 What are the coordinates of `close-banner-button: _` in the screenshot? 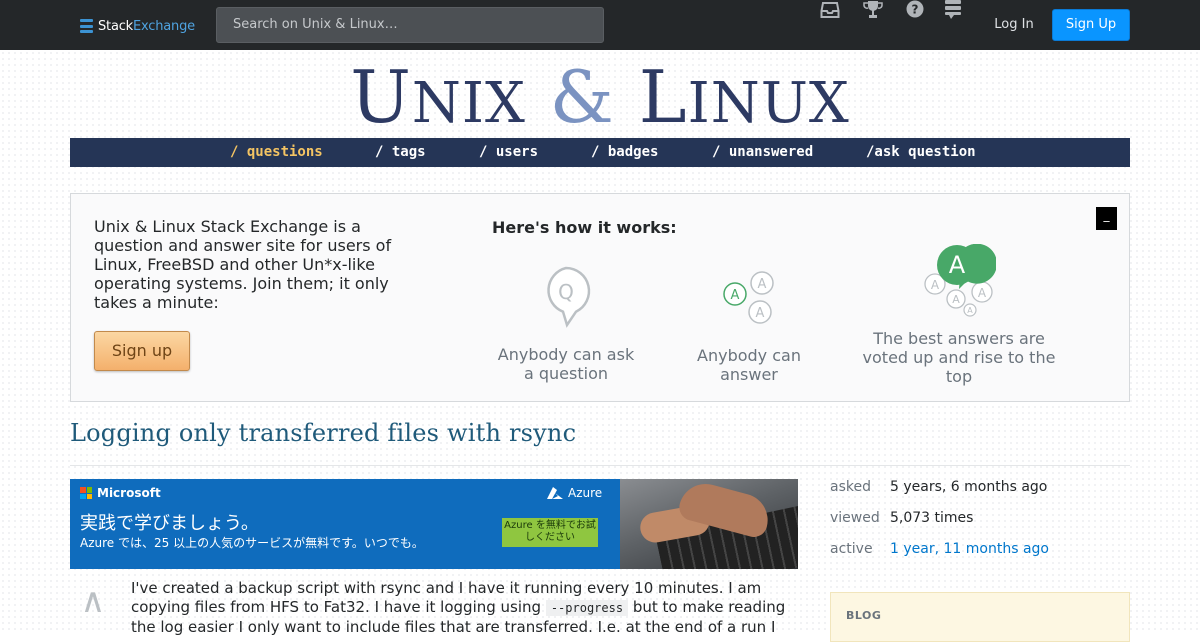 It's located at (1106, 218).